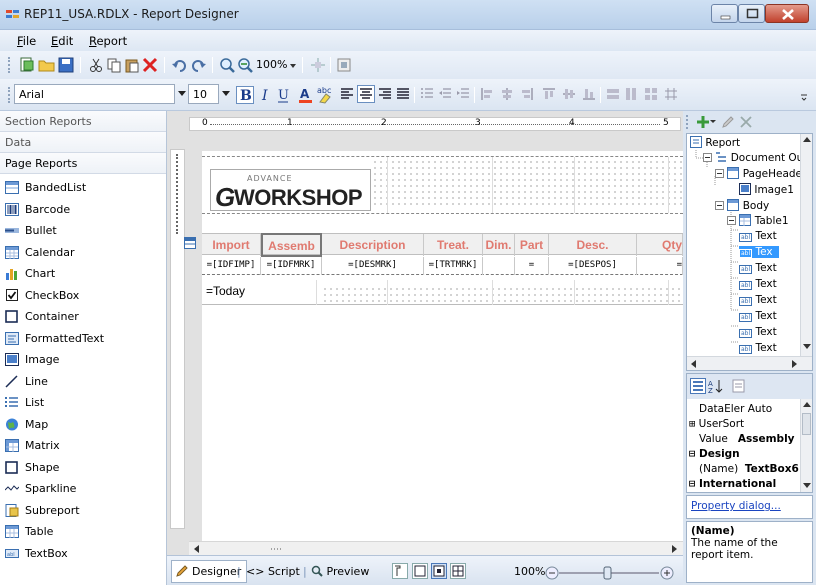 The image size is (816, 585). I want to click on new-report-icon, so click(27, 65).